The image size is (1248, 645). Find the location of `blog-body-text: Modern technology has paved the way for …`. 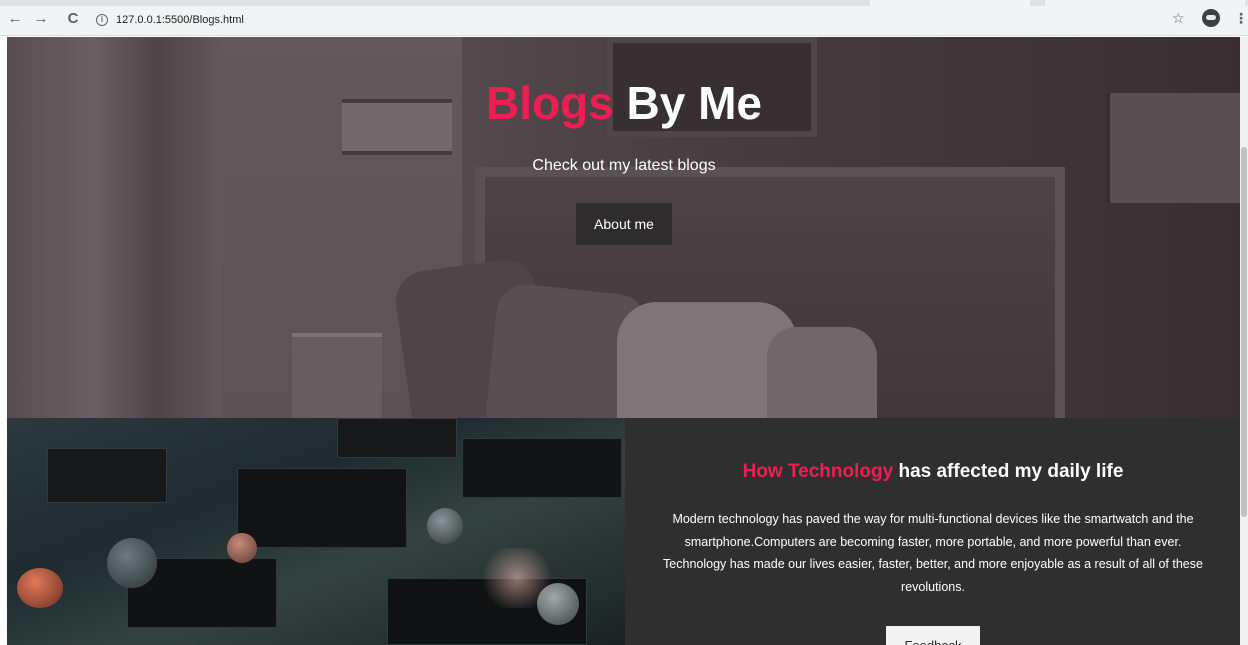

blog-body-text: Modern technology has paved the way for … is located at coordinates (933, 553).